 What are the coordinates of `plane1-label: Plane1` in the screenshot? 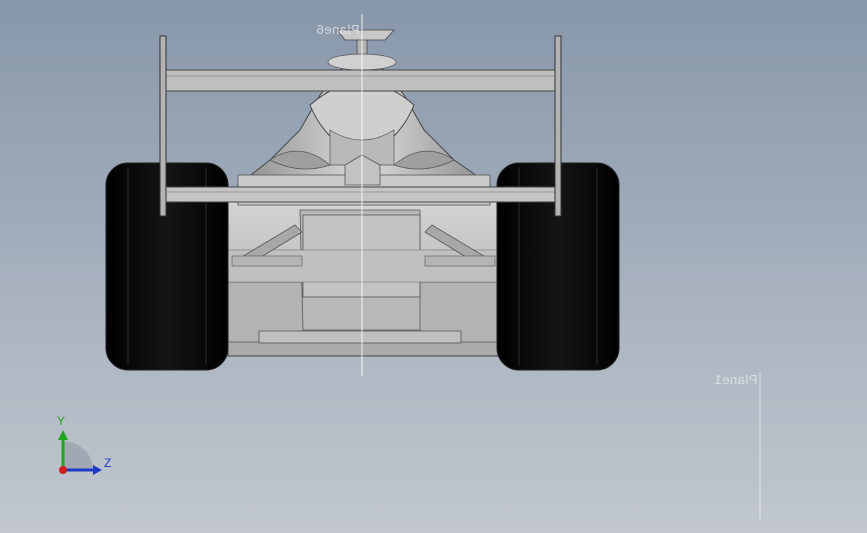 It's located at (735, 379).